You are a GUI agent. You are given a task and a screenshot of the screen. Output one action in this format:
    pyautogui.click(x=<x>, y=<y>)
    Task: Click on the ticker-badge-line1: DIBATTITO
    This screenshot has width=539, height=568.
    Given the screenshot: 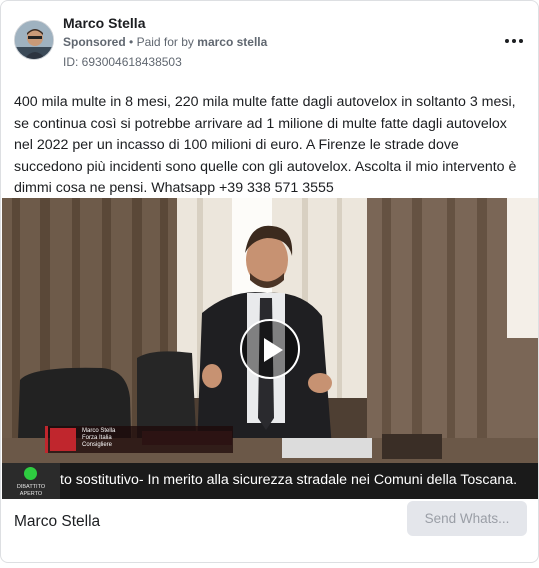 What is the action you would take?
    pyautogui.click(x=31, y=487)
    